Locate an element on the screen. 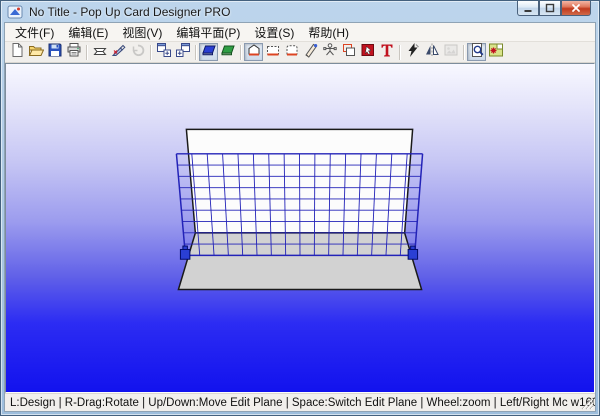 The height and width of the screenshot is (416, 600). minimize-button is located at coordinates (528, 8).